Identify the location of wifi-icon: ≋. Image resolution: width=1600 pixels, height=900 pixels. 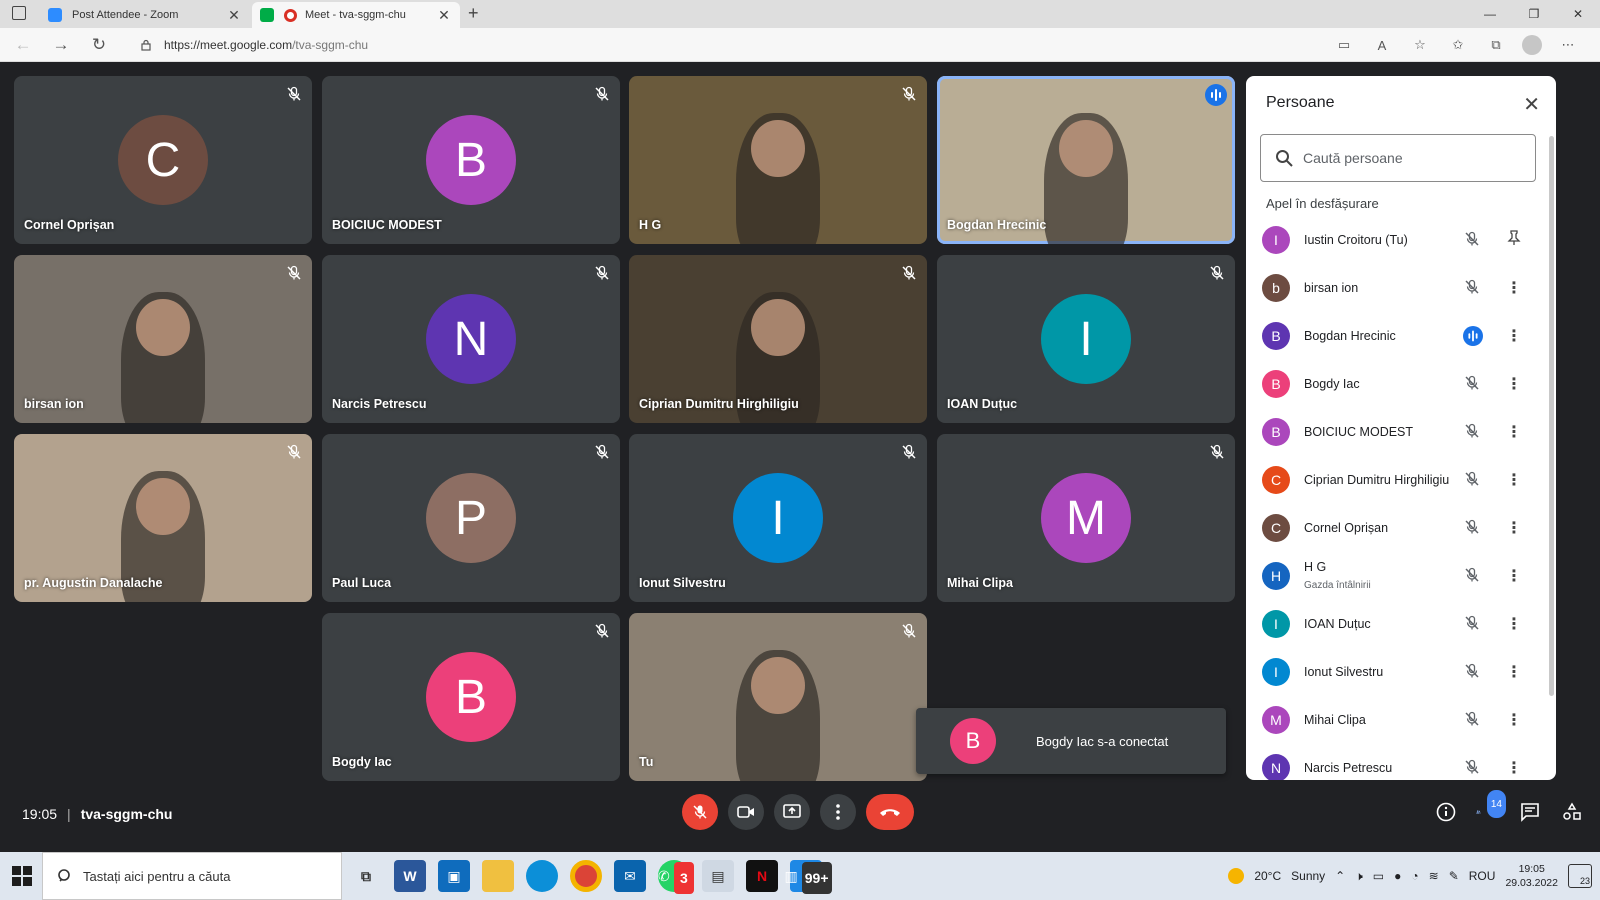
(1434, 876).